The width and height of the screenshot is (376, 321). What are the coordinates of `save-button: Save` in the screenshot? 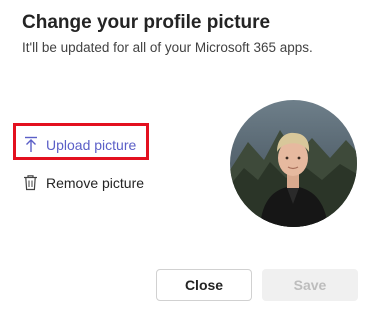 It's located at (310, 285).